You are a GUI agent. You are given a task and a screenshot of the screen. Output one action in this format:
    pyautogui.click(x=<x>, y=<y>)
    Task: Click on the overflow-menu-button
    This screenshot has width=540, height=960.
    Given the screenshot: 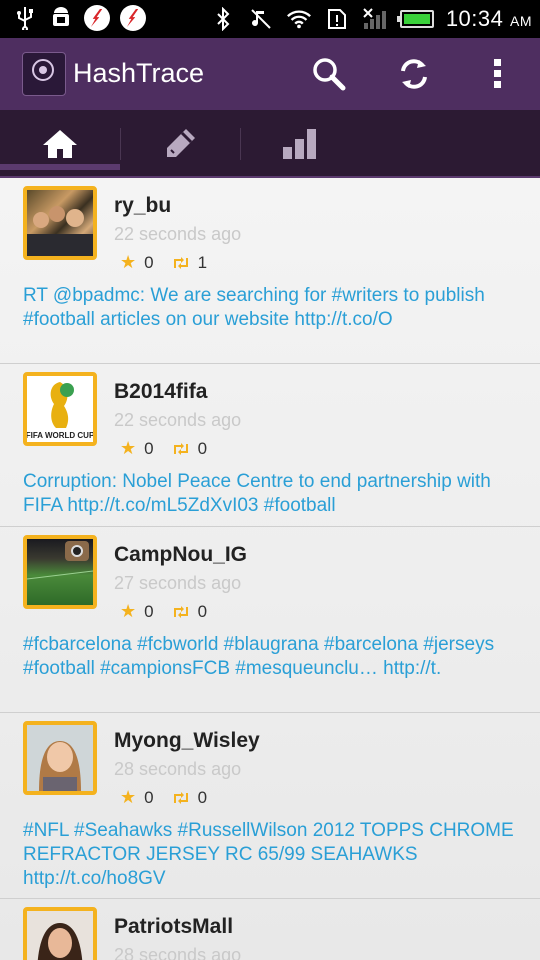 What is the action you would take?
    pyautogui.click(x=498, y=74)
    